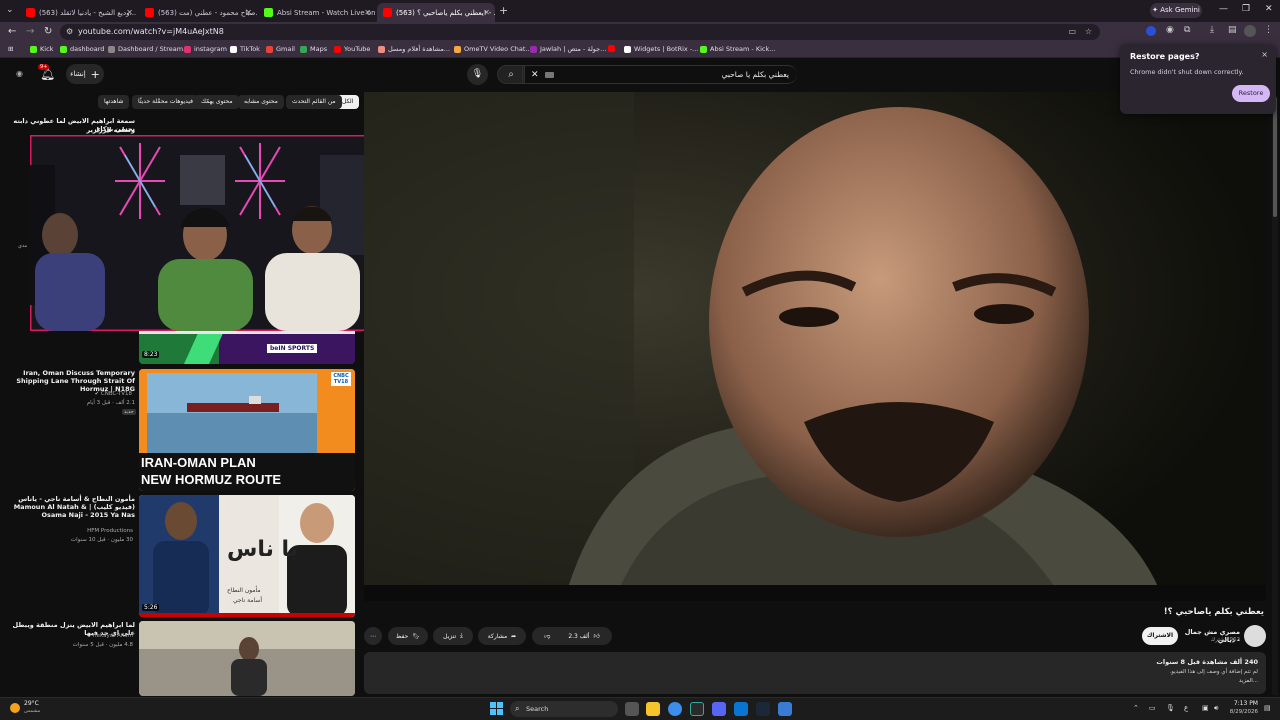  What do you see at coordinates (205, 49) in the screenshot?
I see `bookmark-instagram: instagram` at bounding box center [205, 49].